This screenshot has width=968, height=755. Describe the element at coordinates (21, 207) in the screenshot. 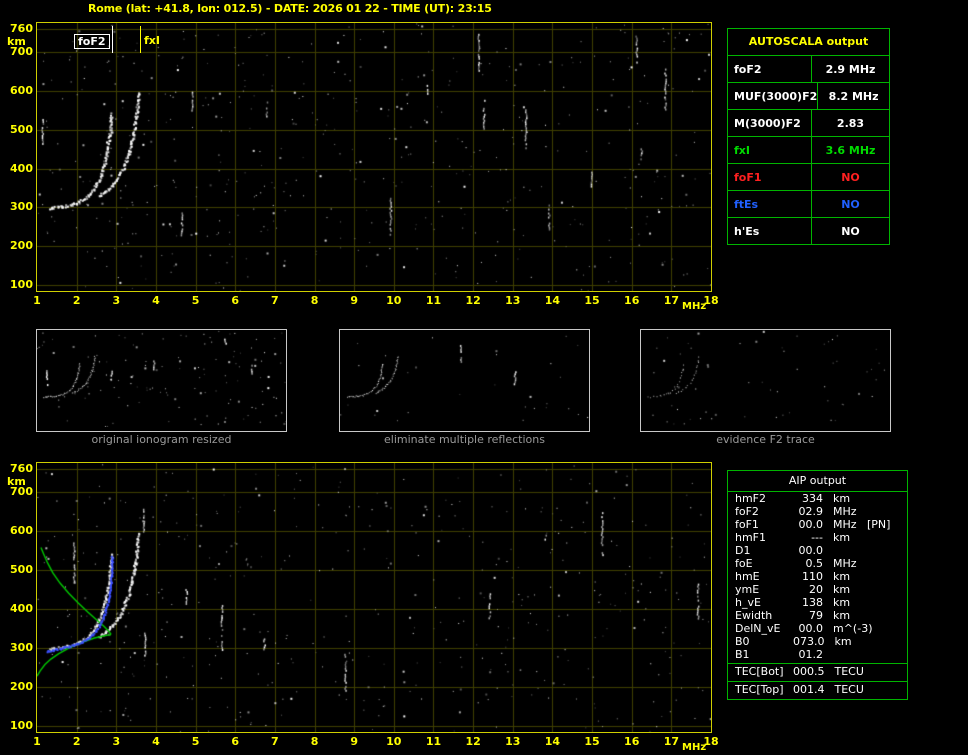

I see `ionogram-y-tick-300: 300` at that location.